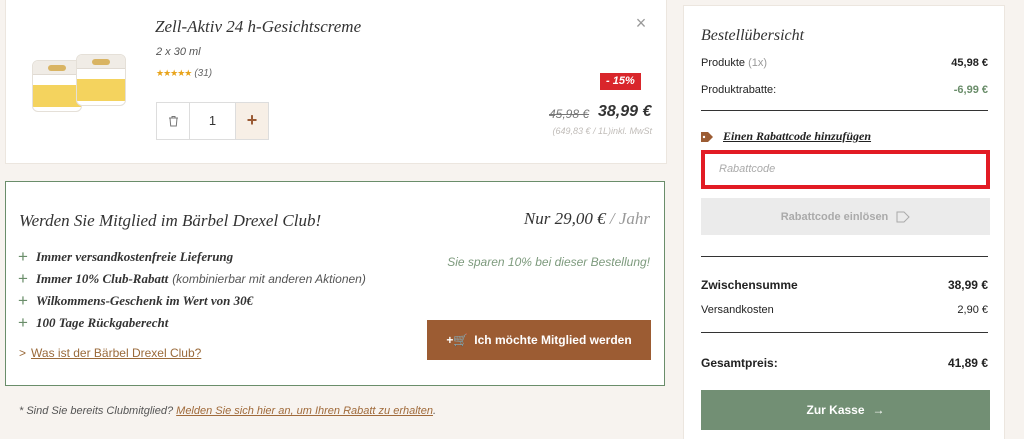 Image resolution: width=1024 pixels, height=439 pixels. Describe the element at coordinates (251, 121) in the screenshot. I see `increase-quantity-button: +` at that location.